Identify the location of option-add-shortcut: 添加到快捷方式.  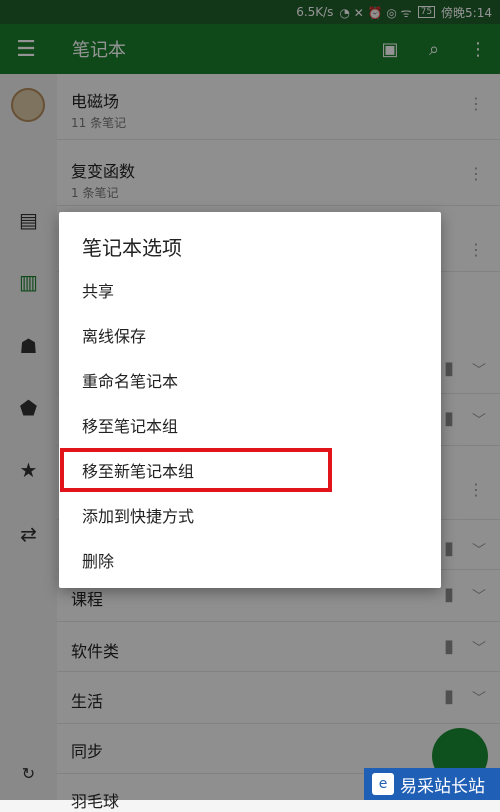
(138, 515).